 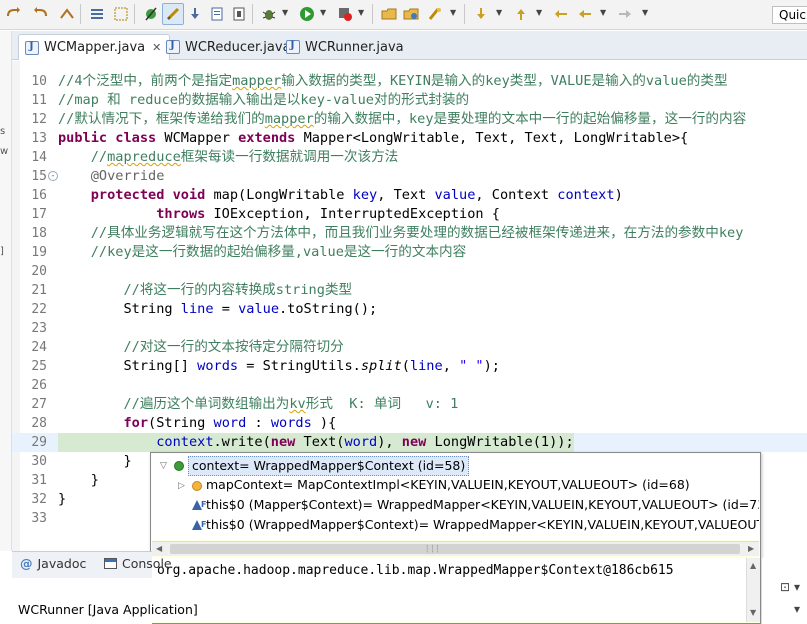 What do you see at coordinates (289, 119) in the screenshot?
I see `code-token: mapper` at bounding box center [289, 119].